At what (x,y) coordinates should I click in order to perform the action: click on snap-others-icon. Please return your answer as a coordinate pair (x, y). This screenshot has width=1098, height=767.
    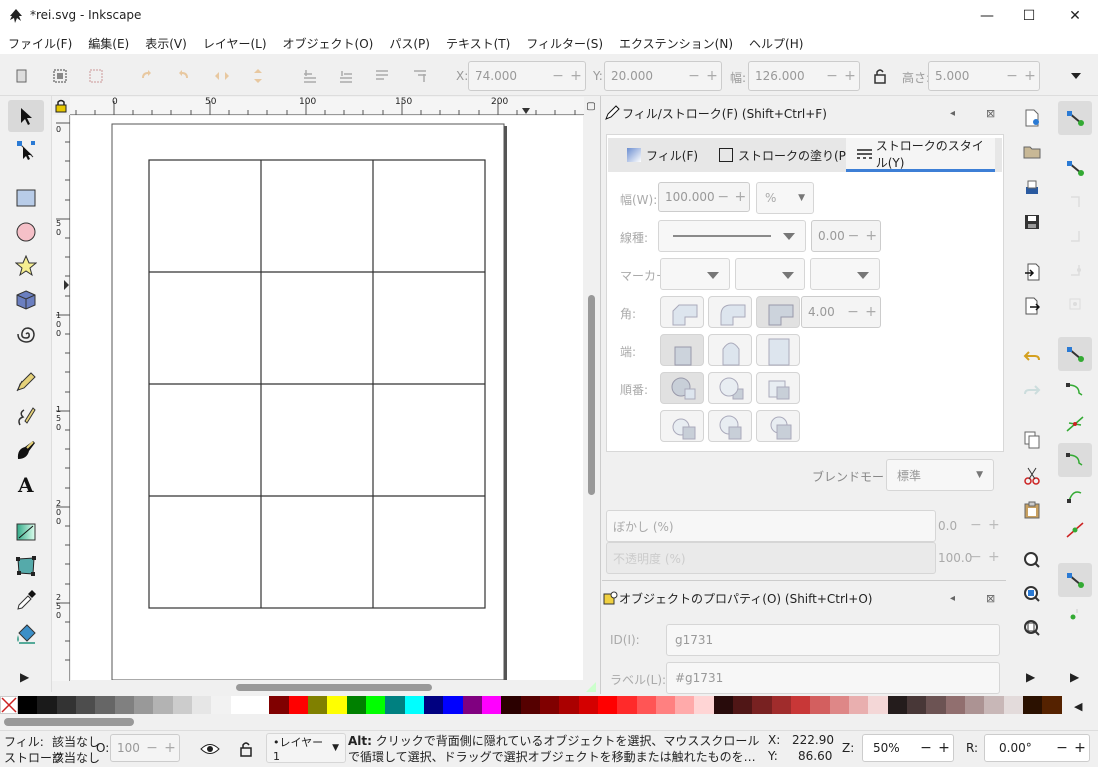
    Looking at the image, I should click on (1075, 580).